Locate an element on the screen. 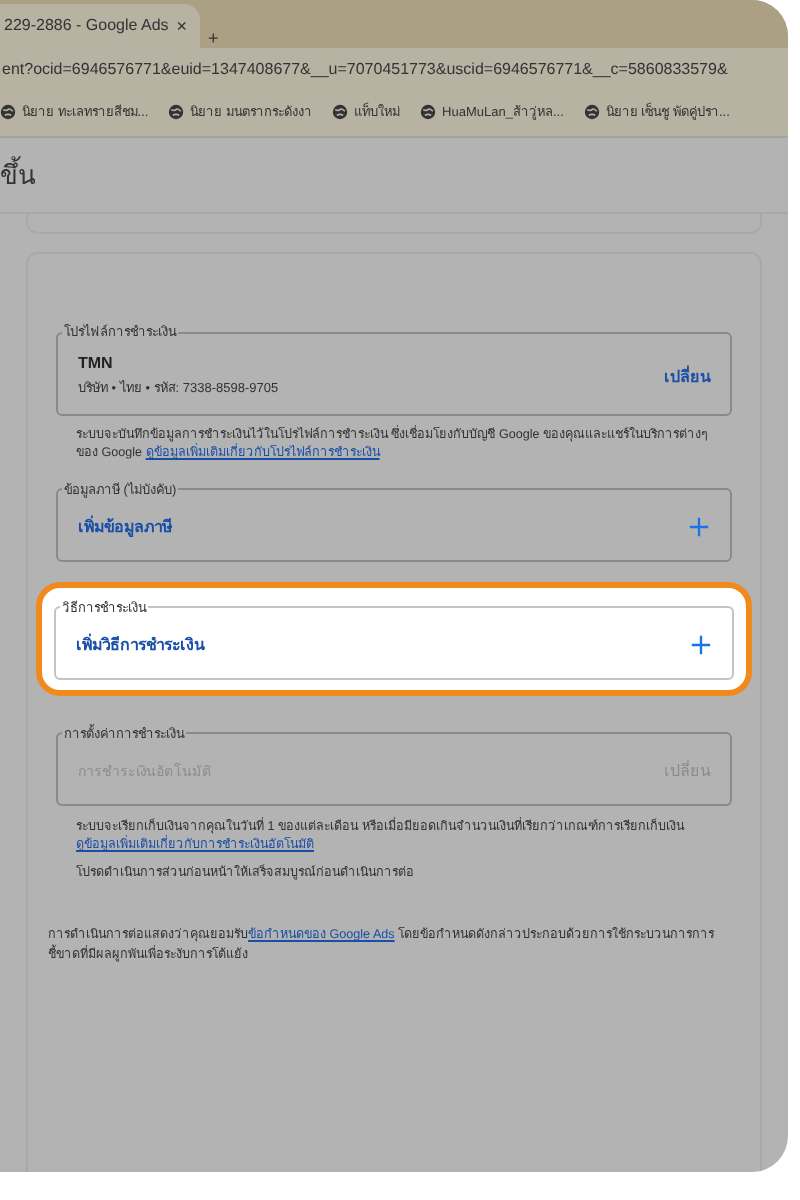  page-title: ขึ้น is located at coordinates (18, 174).